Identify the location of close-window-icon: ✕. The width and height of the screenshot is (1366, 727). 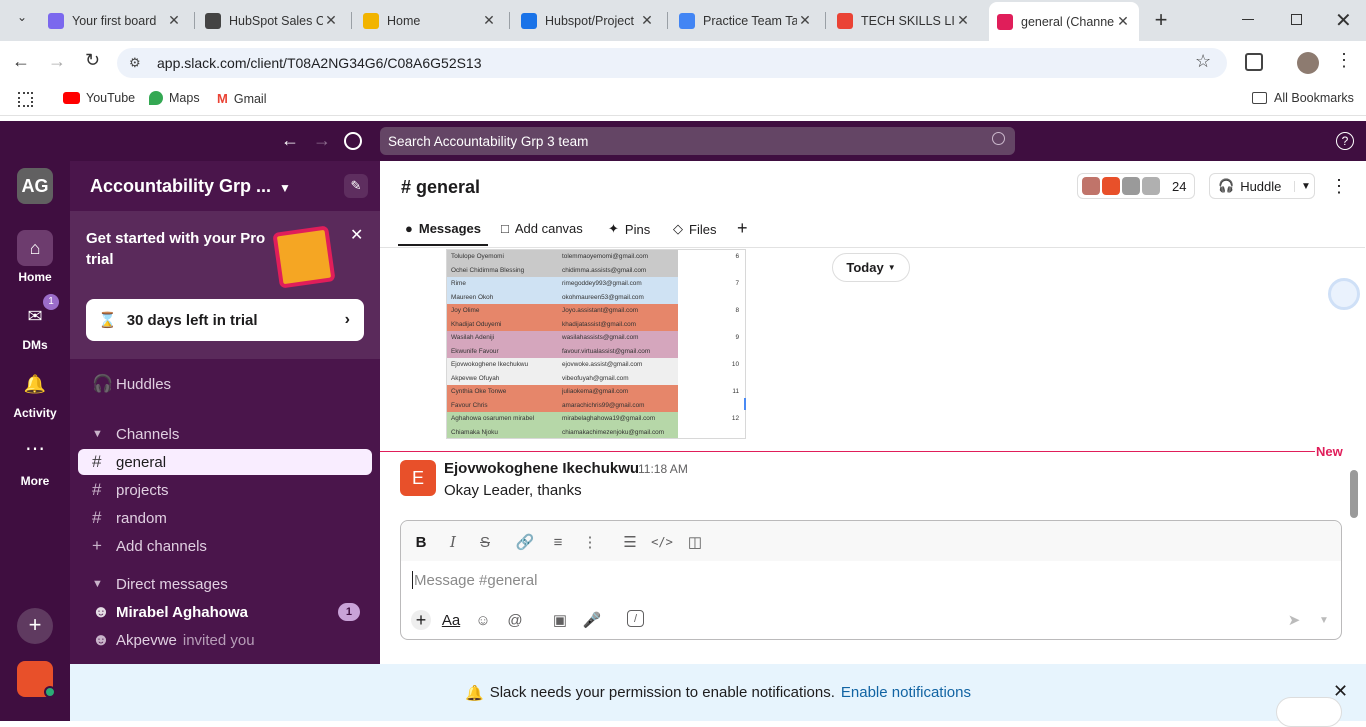
(1343, 20).